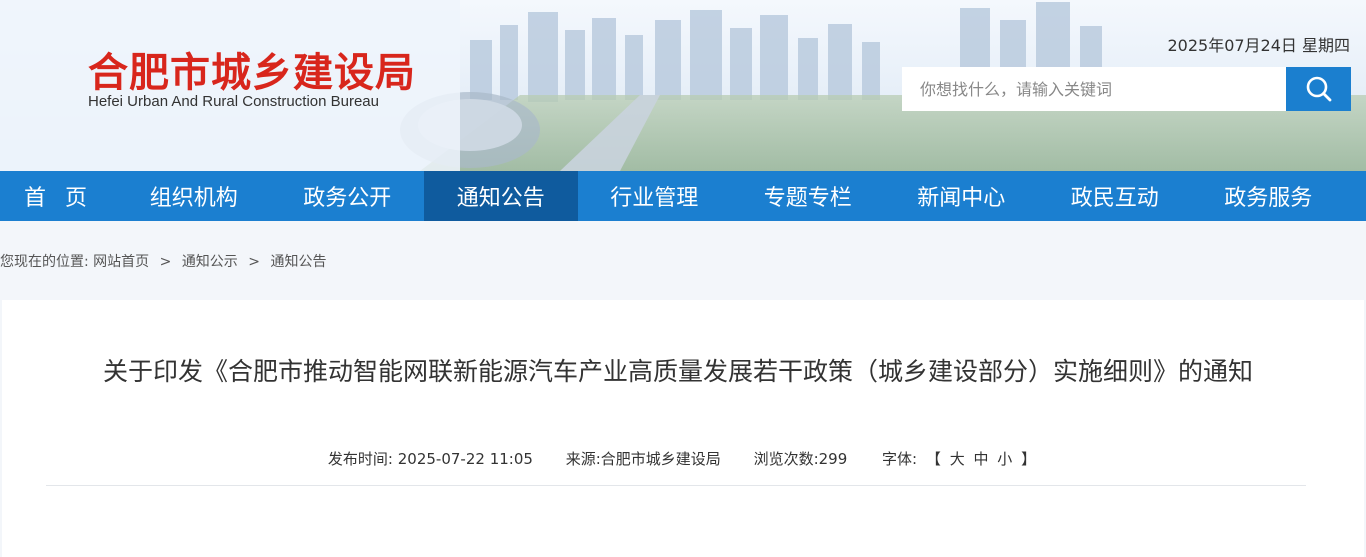 The width and height of the screenshot is (1366, 557). What do you see at coordinates (1004, 459) in the screenshot?
I see `font-size-small-button: 小` at bounding box center [1004, 459].